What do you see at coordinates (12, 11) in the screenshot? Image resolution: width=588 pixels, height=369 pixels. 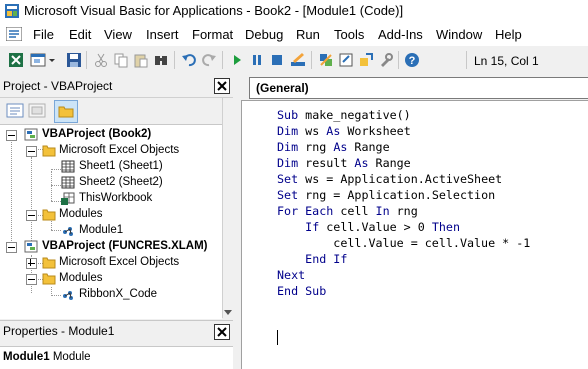 I see `vba-app-icon` at bounding box center [12, 11].